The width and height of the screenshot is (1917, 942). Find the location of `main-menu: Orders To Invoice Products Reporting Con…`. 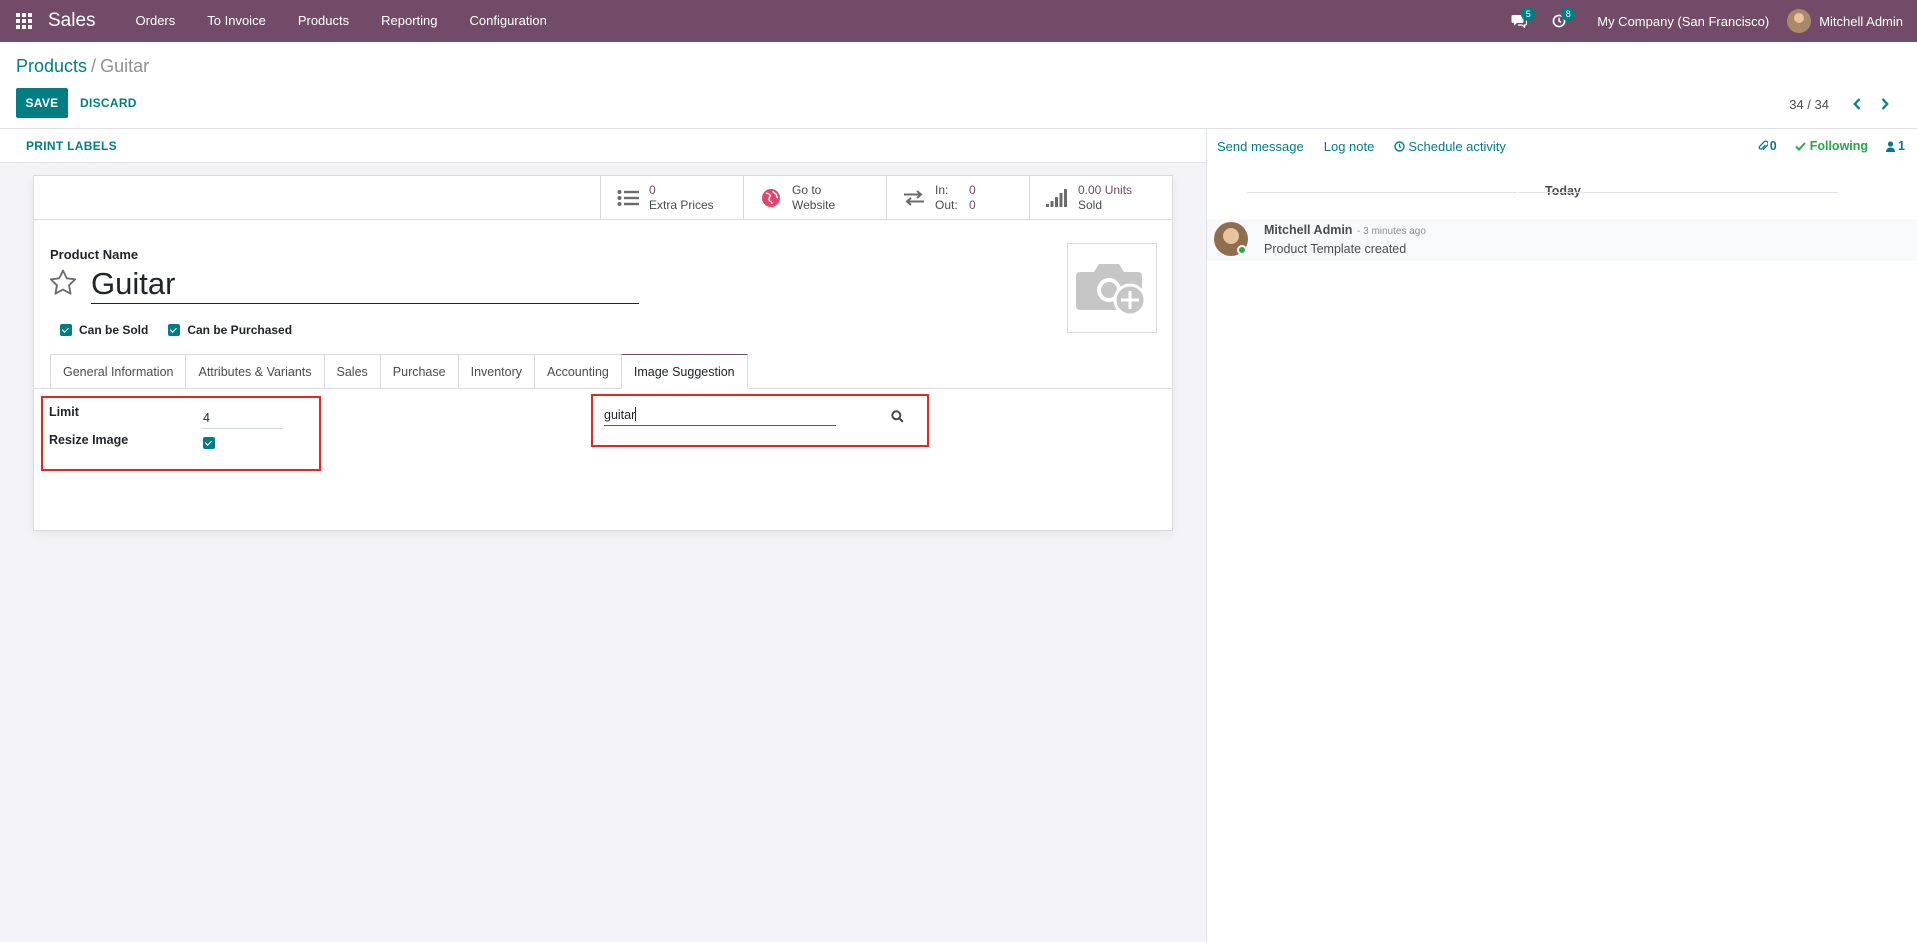

main-menu: Orders To Invoice Products Reporting Con… is located at coordinates (341, 21).